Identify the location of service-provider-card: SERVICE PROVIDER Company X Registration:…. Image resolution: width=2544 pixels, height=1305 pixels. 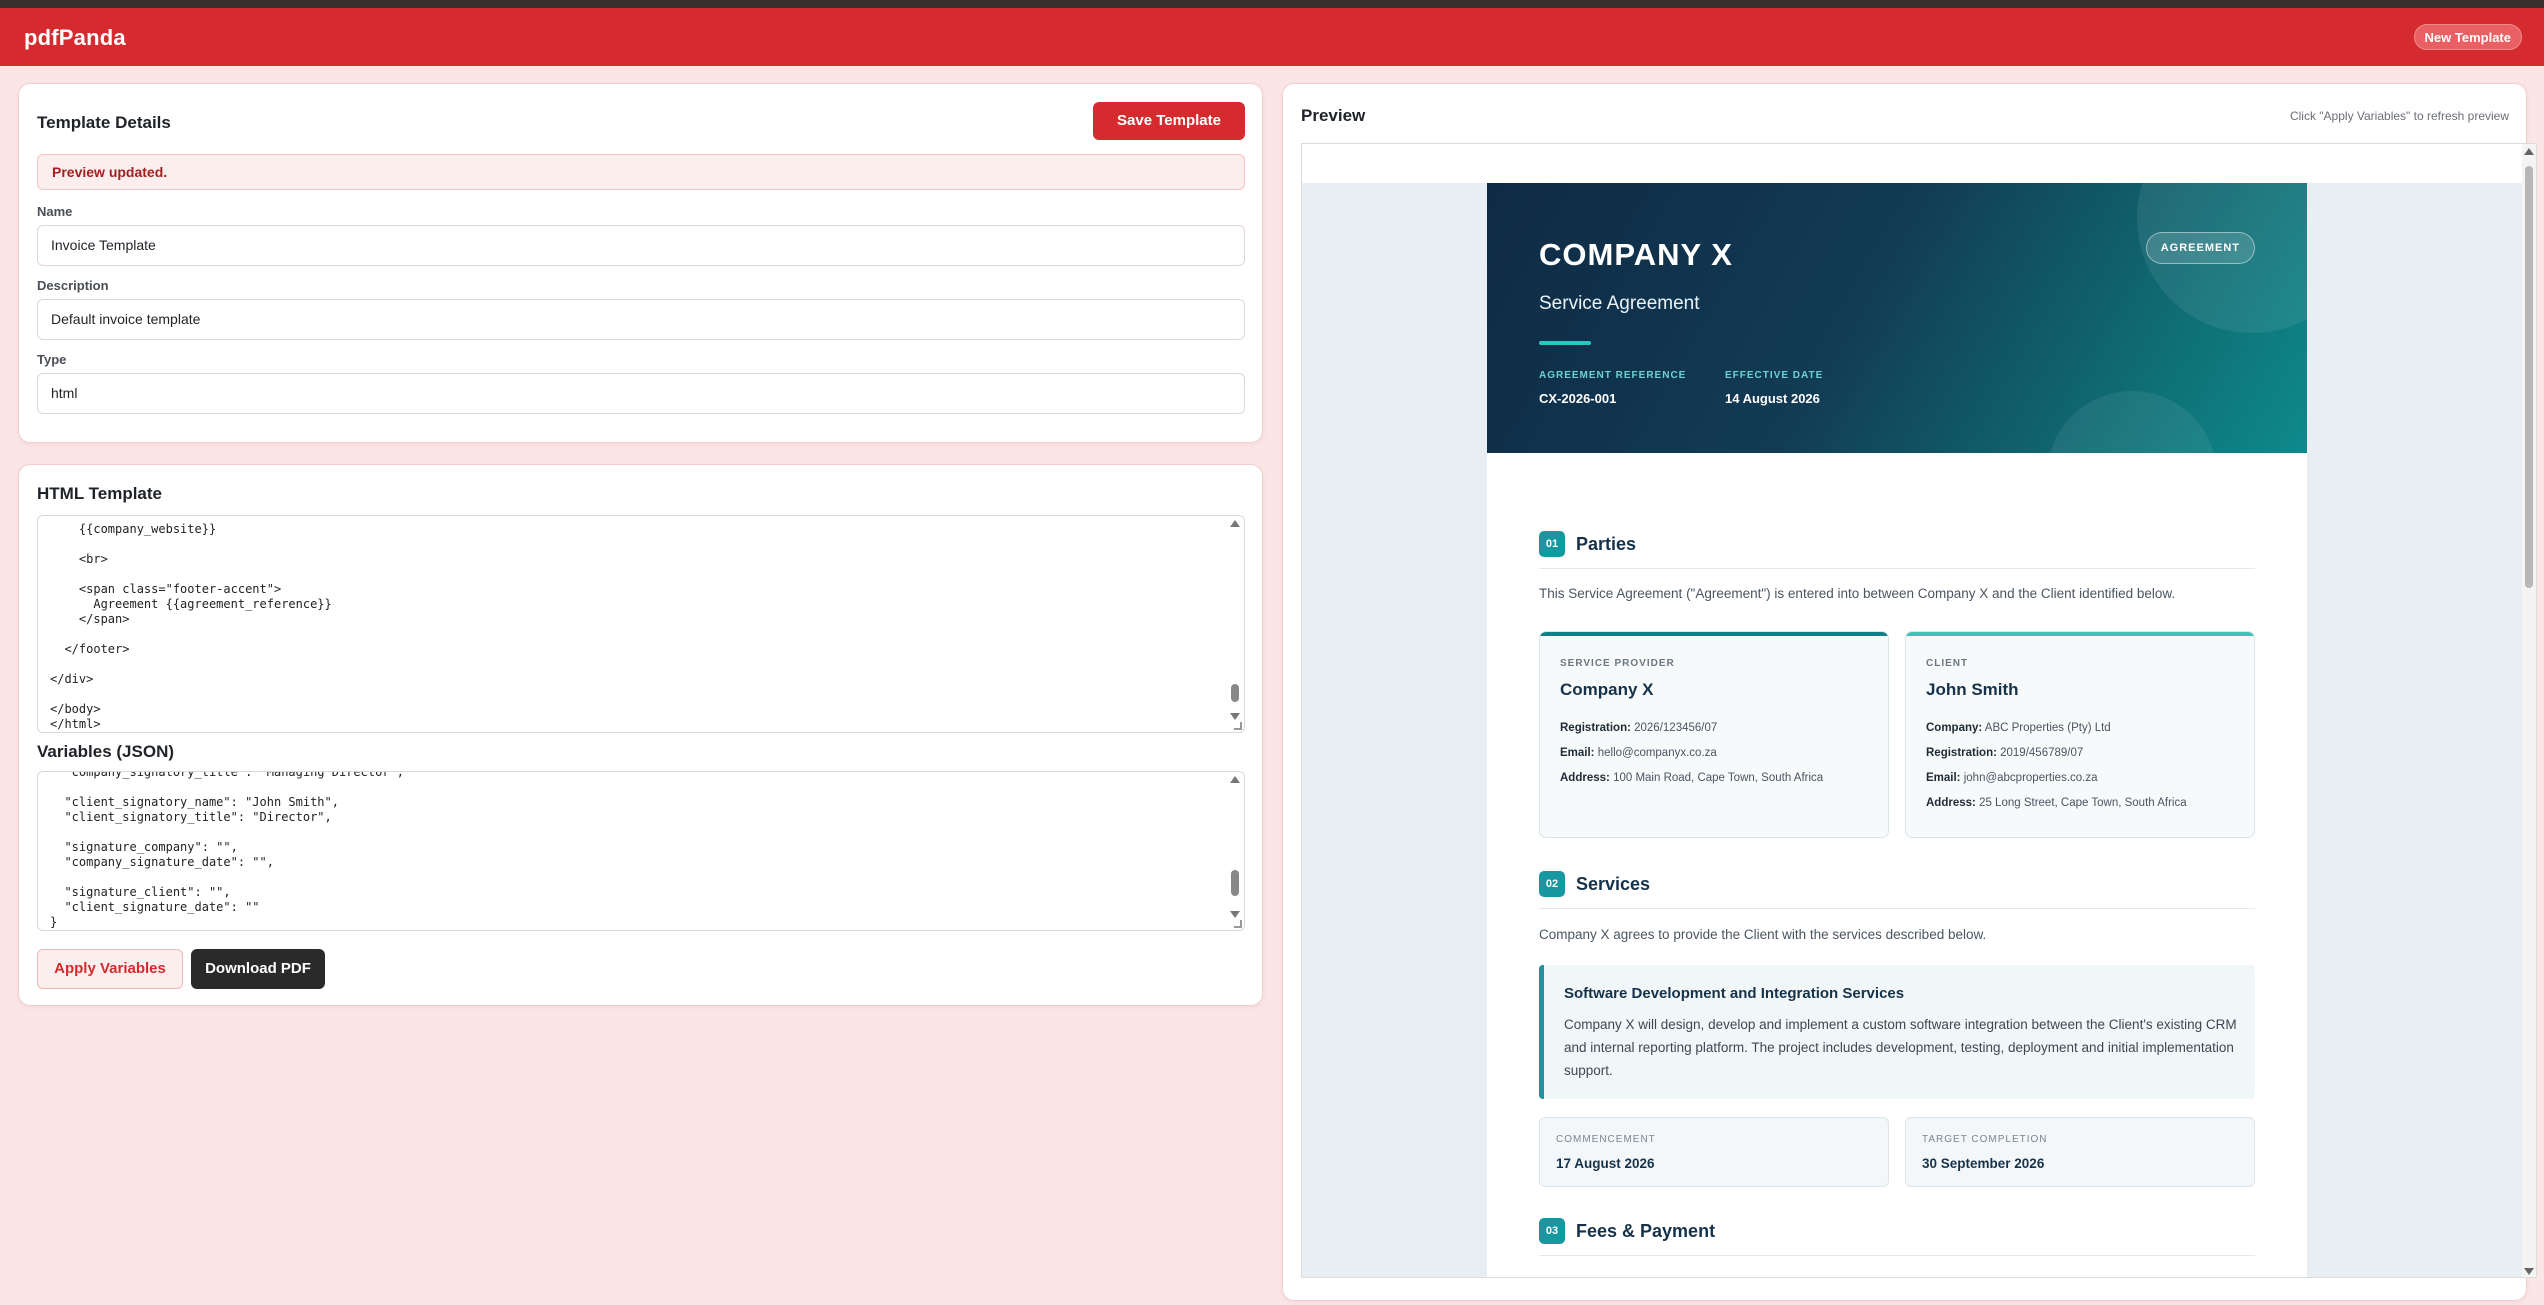
(1714, 734).